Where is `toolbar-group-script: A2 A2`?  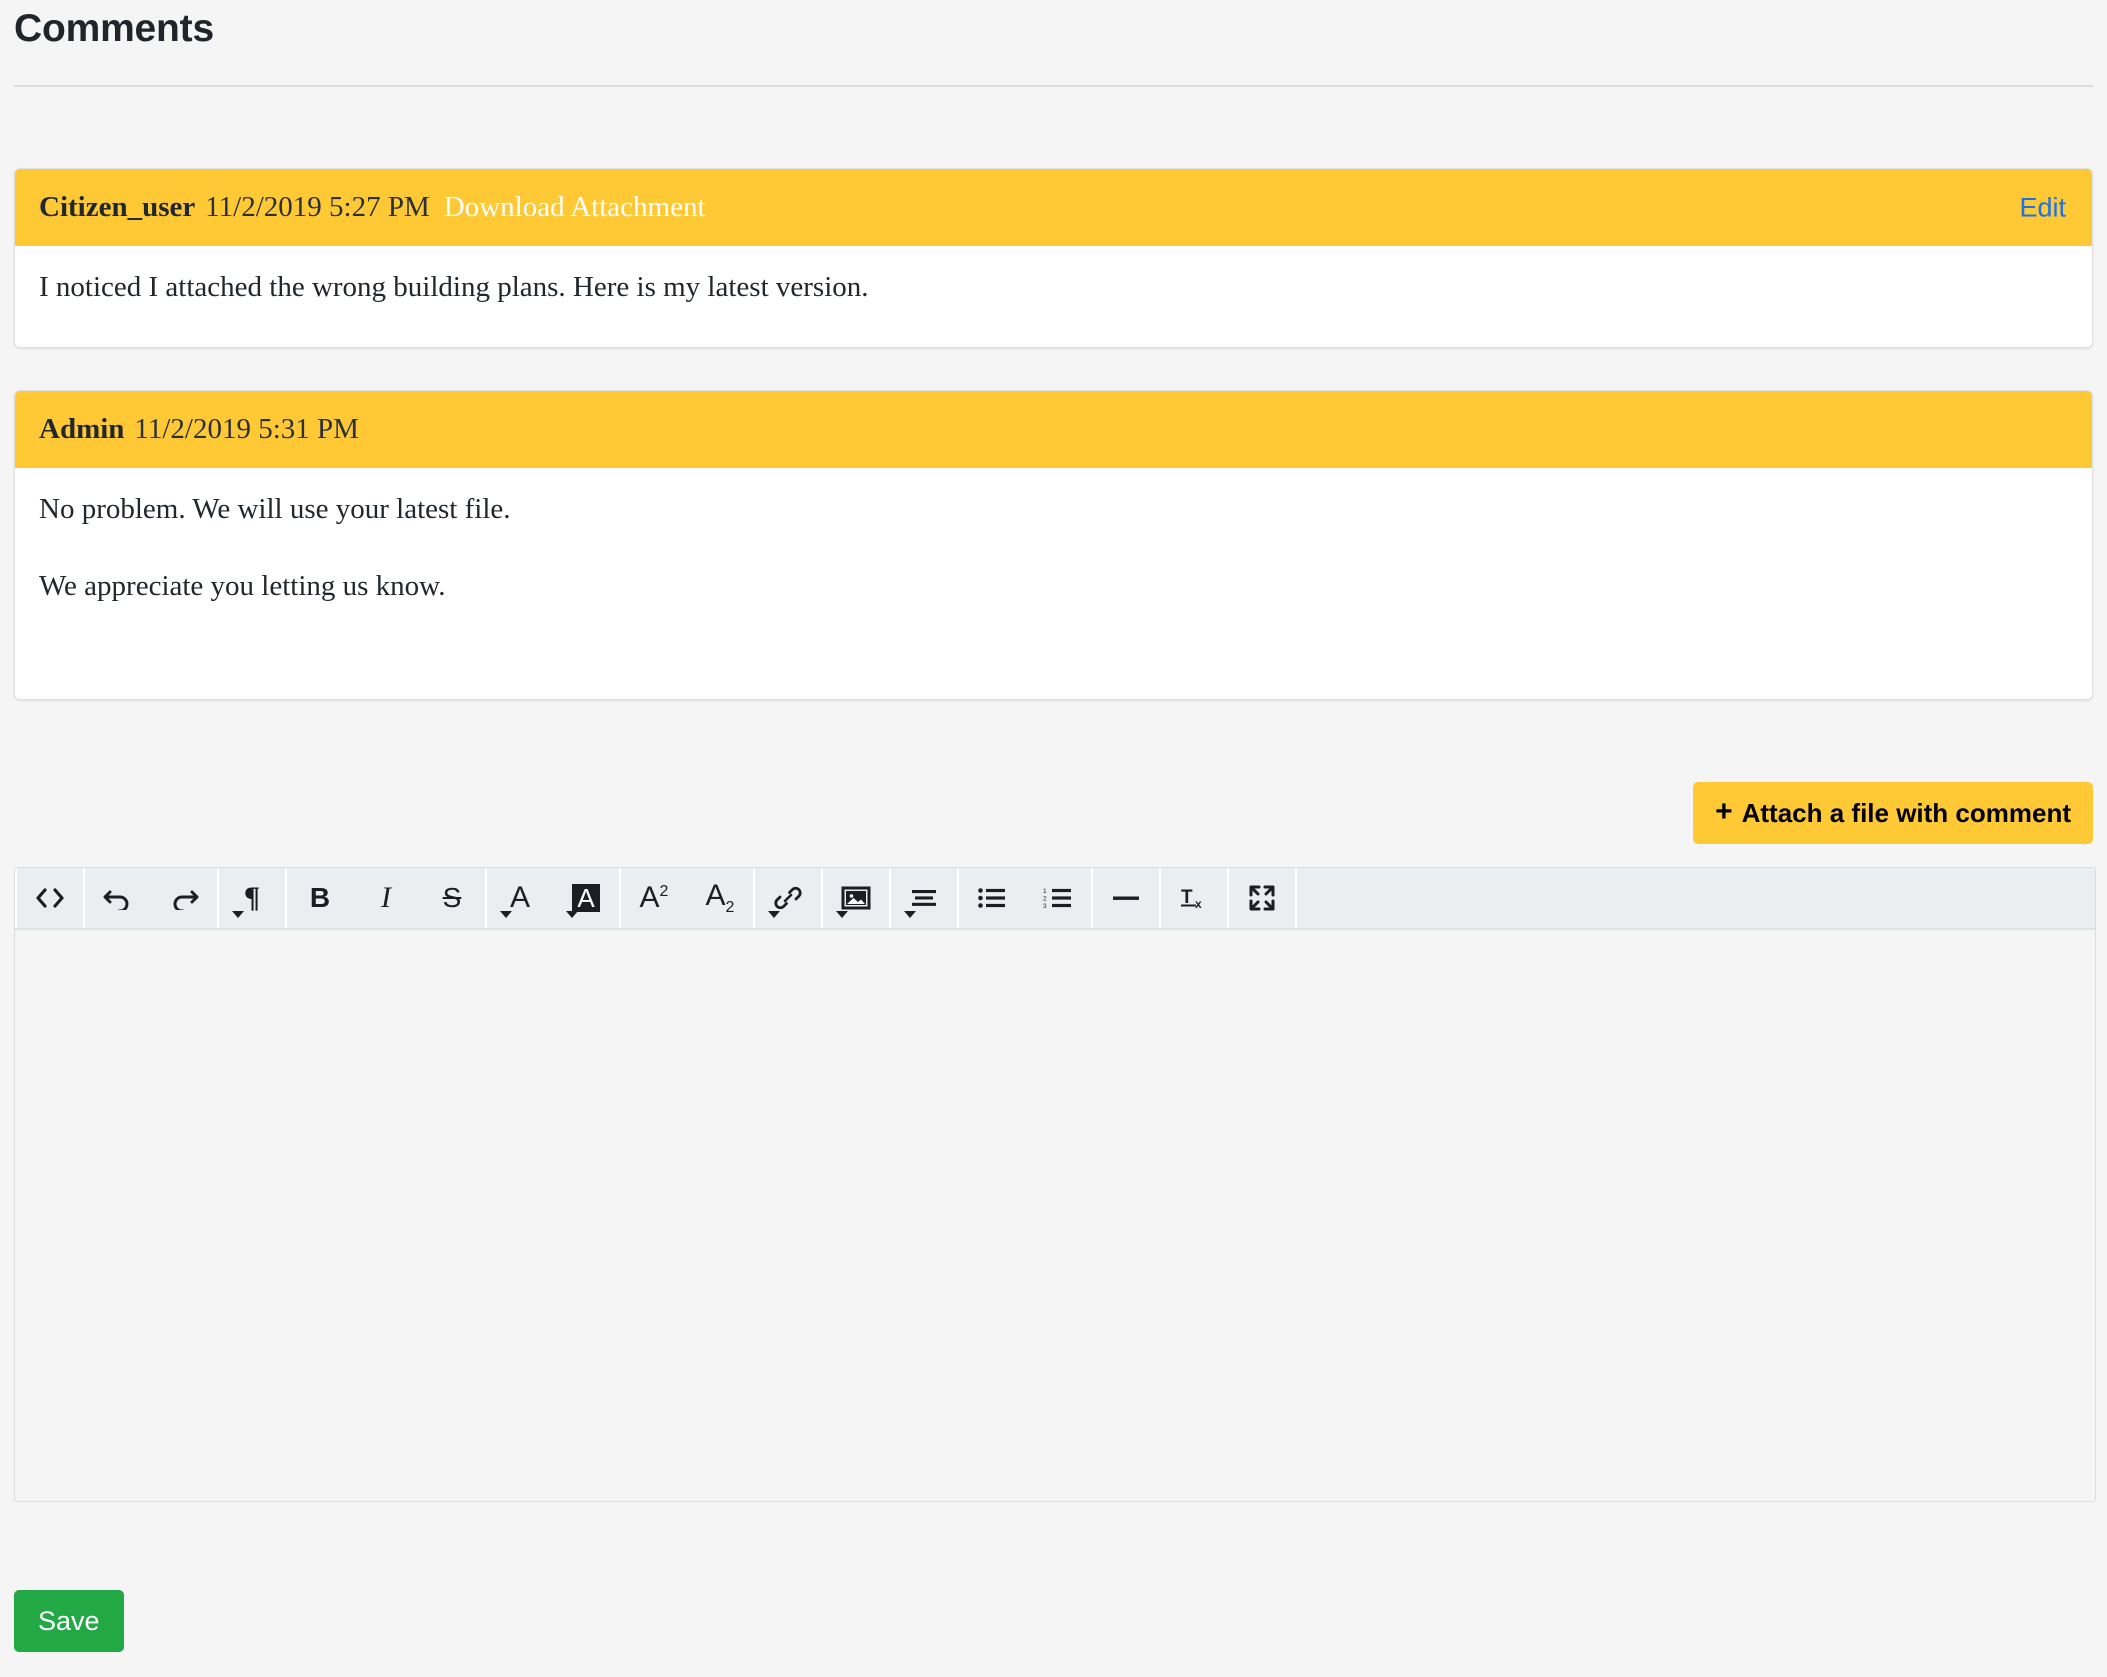
toolbar-group-script: A2 A2 is located at coordinates (688, 898).